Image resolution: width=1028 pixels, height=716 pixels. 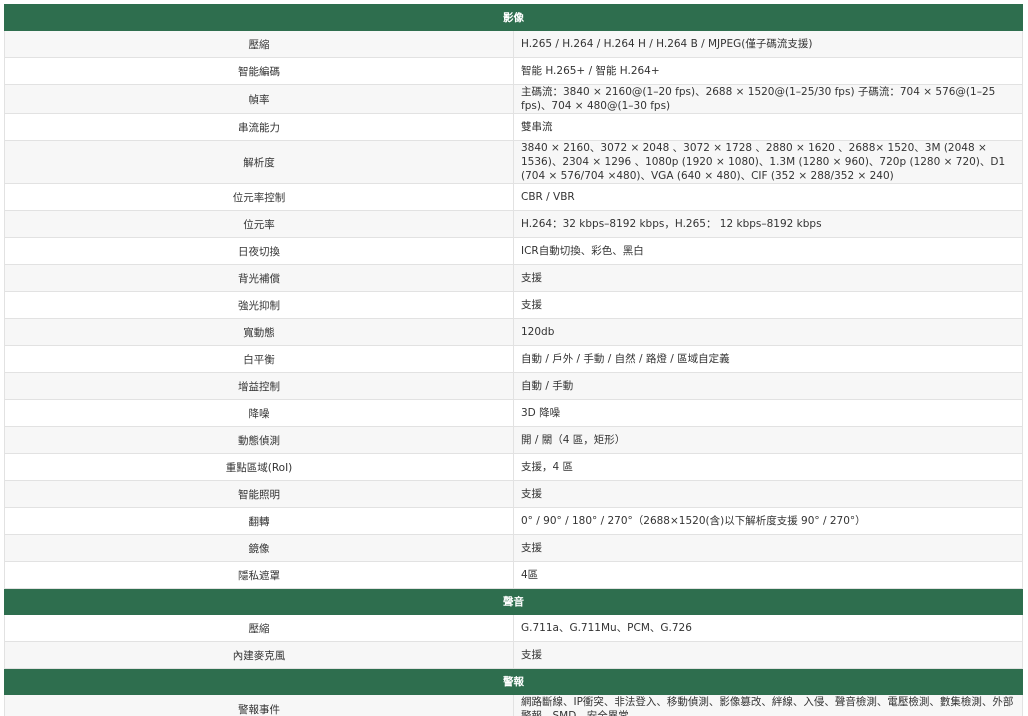 What do you see at coordinates (259, 386) in the screenshot?
I see `spec-label: 增益控制` at bounding box center [259, 386].